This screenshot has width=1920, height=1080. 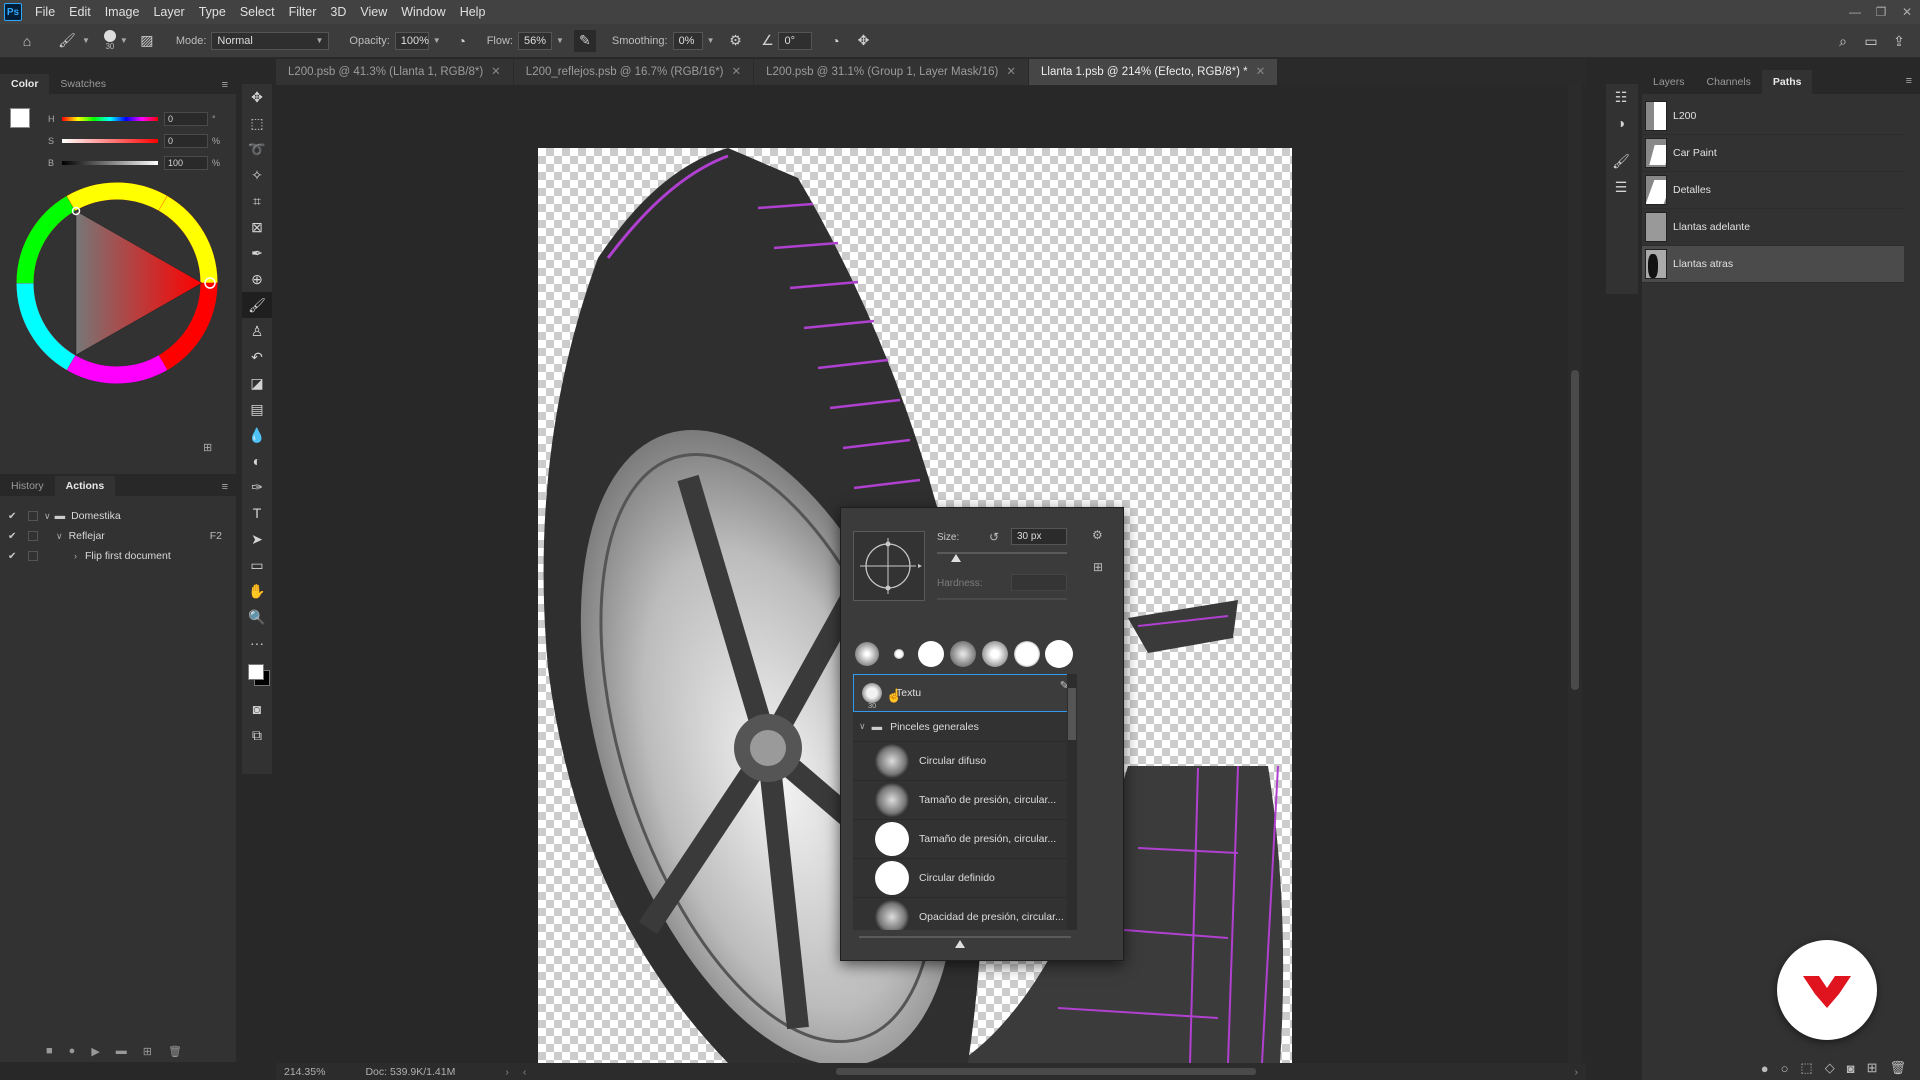 I want to click on action-row: ✔ ∨ Reflejar F2, so click(x=118, y=536).